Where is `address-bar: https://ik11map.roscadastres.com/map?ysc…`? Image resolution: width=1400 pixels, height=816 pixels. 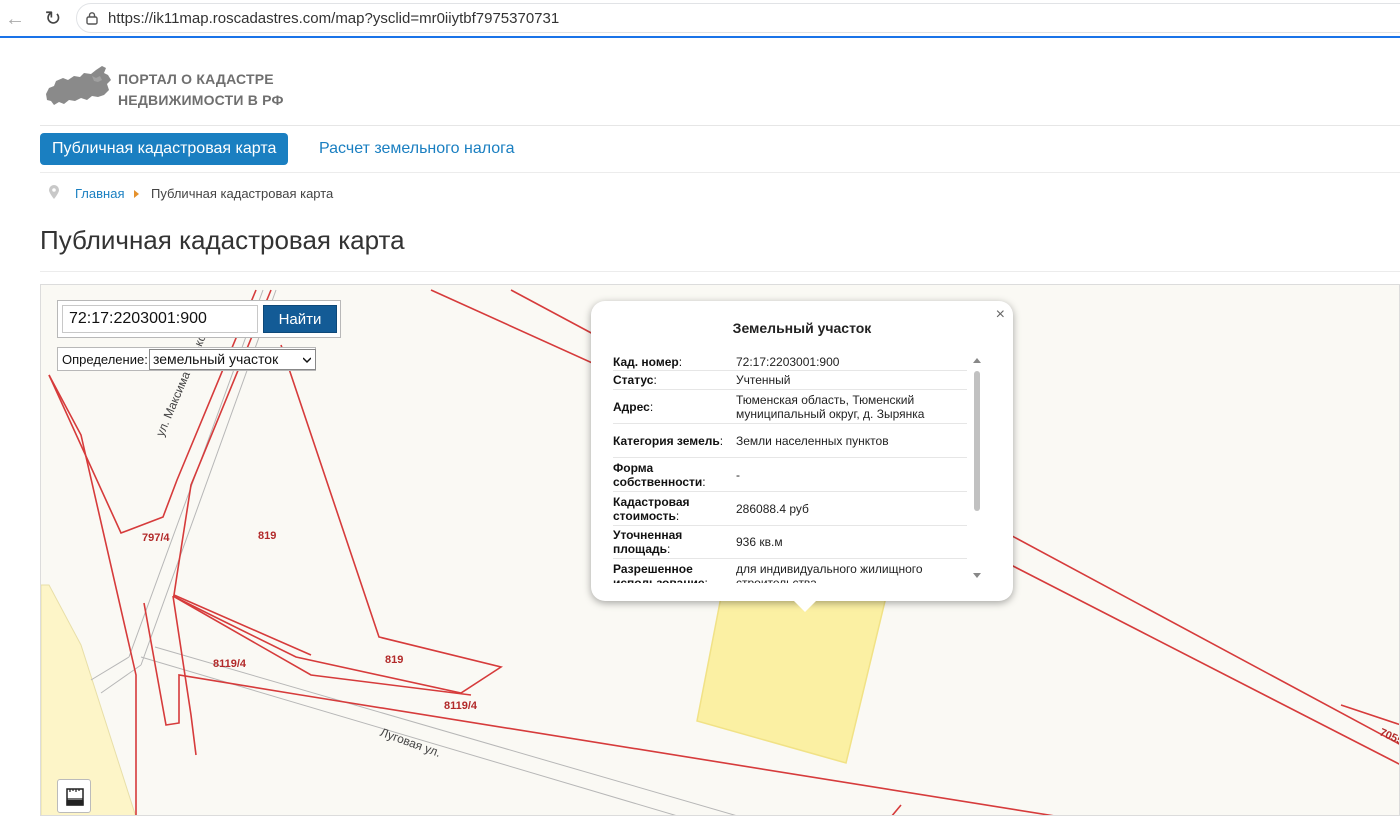 address-bar: https://ik11map.roscadastres.com/map?ysc… is located at coordinates (738, 18).